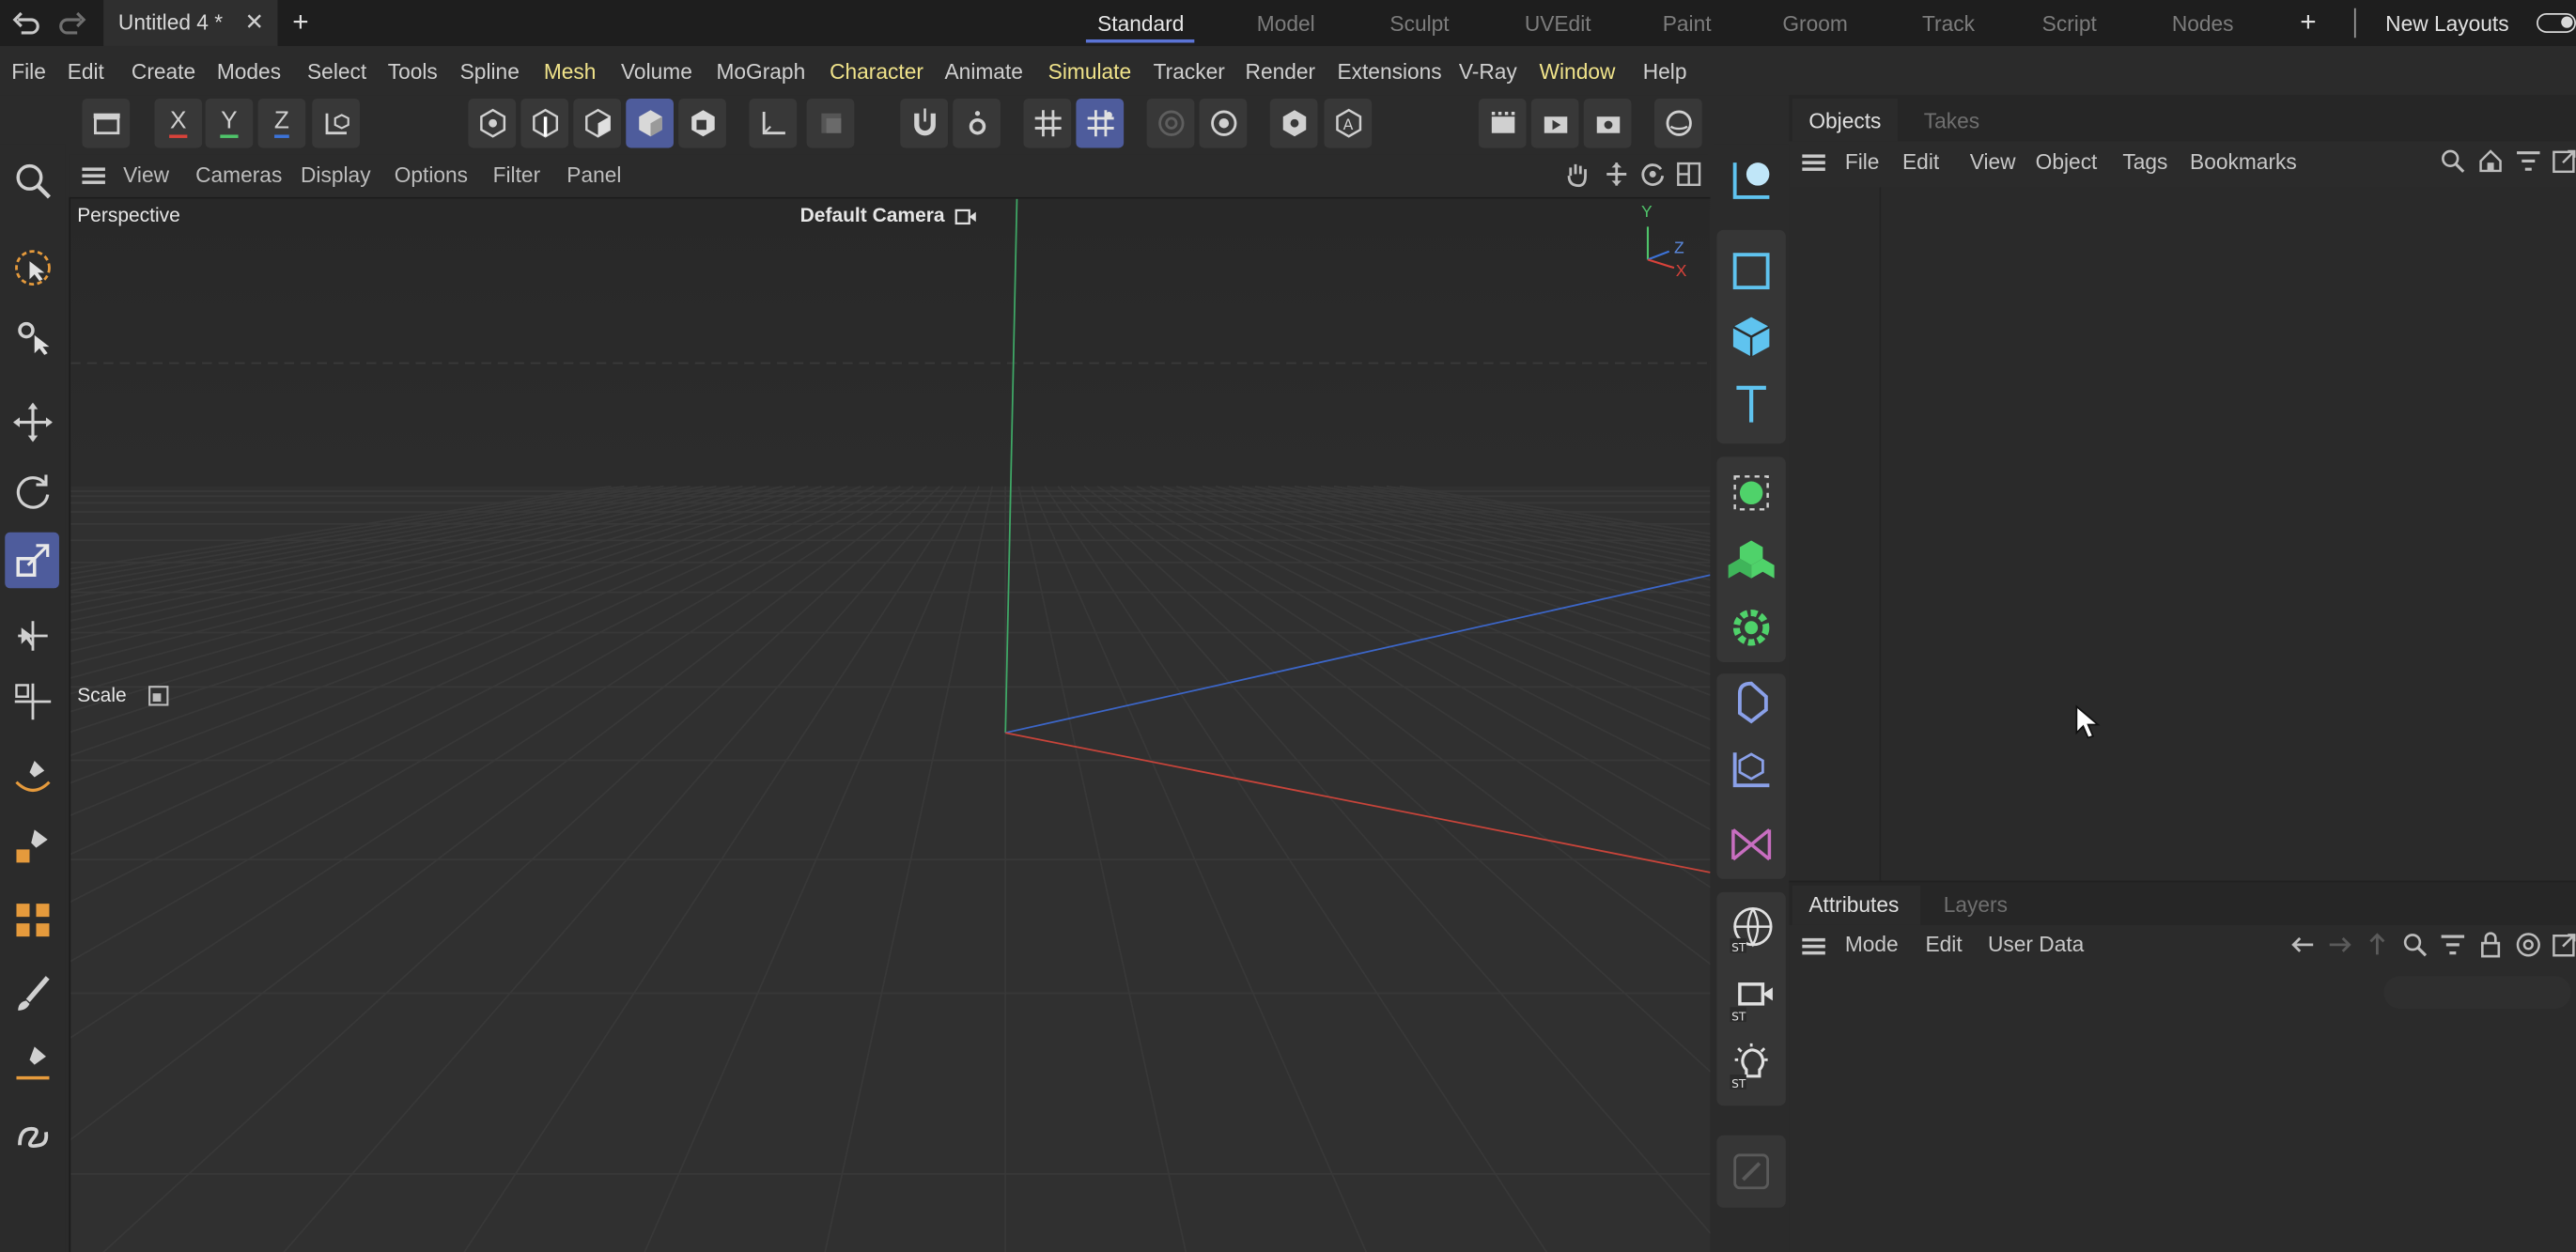  Describe the element at coordinates (597, 123) in the screenshot. I see `polygons-mode-icon` at that location.